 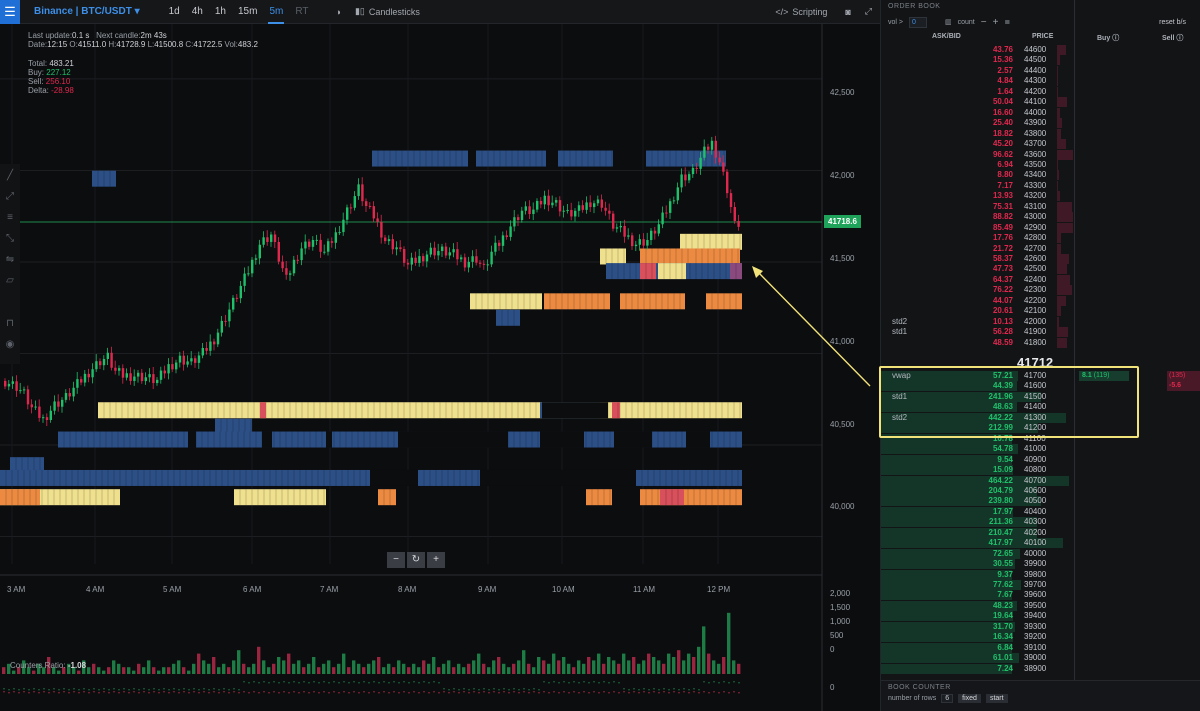 What do you see at coordinates (1040, 647) in the screenshot?
I see `order-book-row: 6.84 39100` at bounding box center [1040, 647].